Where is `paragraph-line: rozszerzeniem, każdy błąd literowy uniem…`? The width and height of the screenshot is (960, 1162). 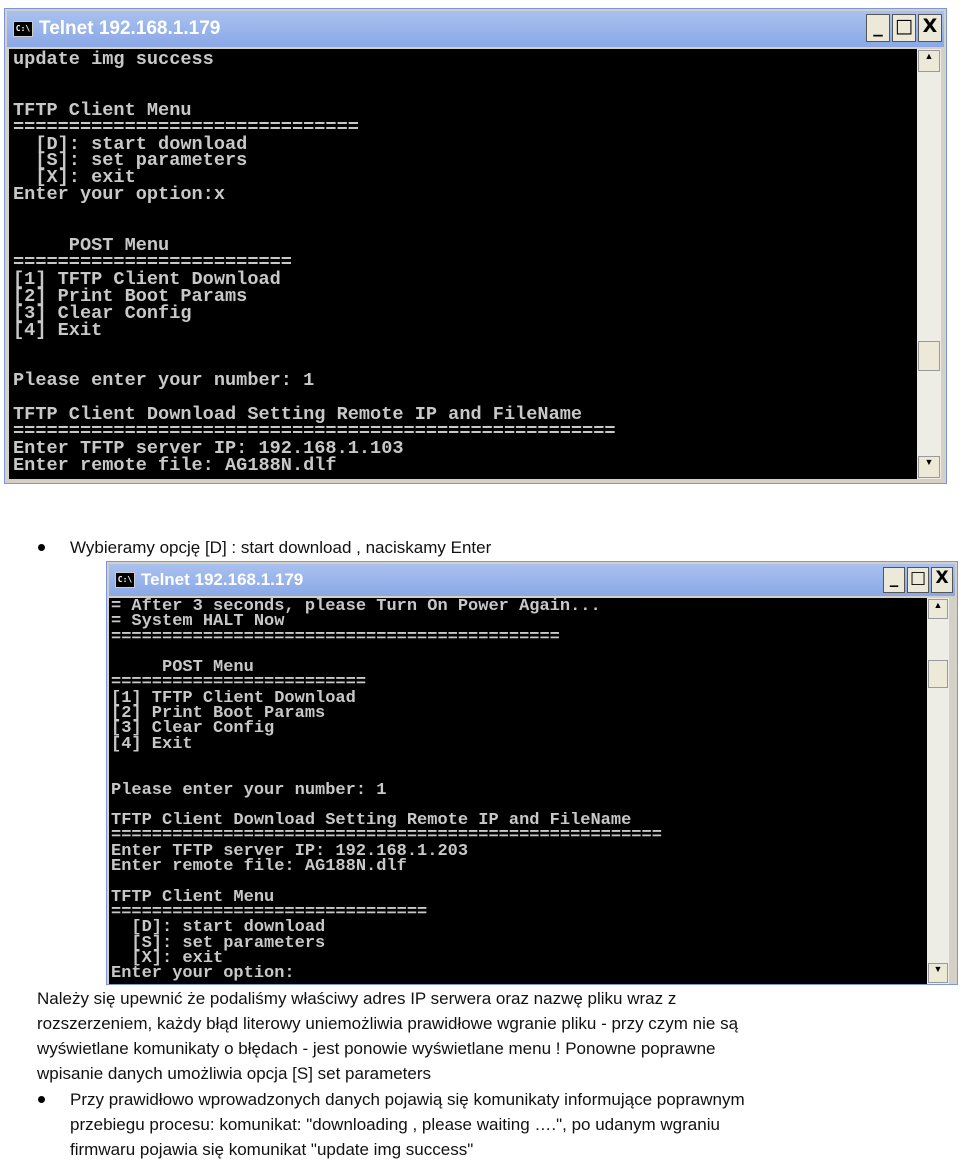
paragraph-line: rozszerzeniem, każdy błąd literowy uniem… is located at coordinates (388, 1023).